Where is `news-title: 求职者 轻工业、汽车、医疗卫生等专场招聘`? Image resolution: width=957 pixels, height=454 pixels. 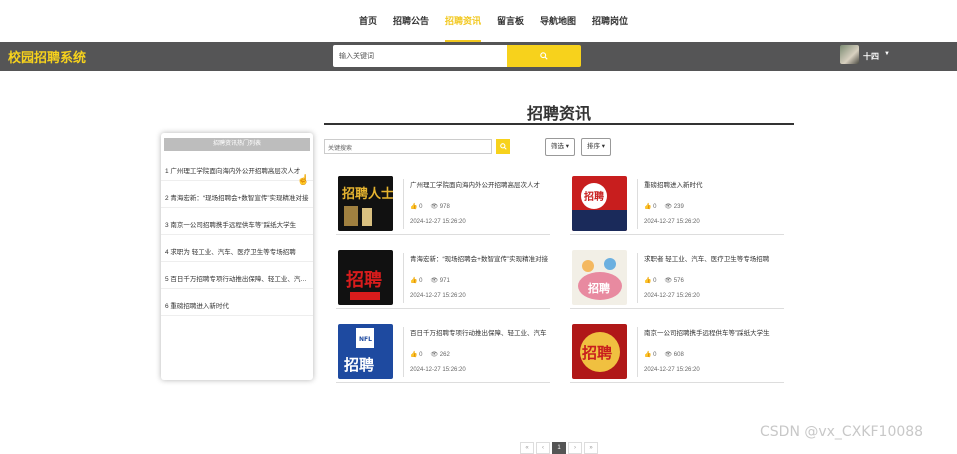
news-title: 求职者 轻工业、汽车、医疗卫生等专场招聘 is located at coordinates (714, 258).